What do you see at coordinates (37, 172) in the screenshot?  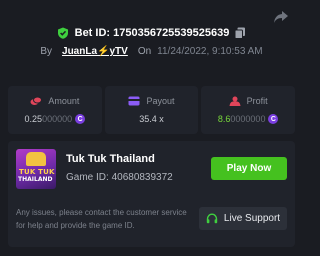 I see `thumbnail-title-line1: TUK TUK` at bounding box center [37, 172].